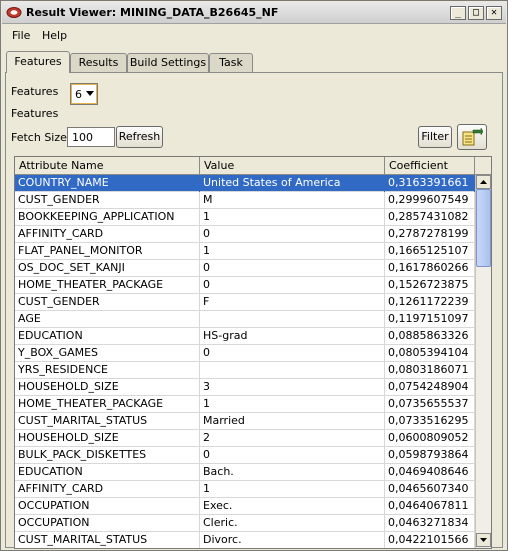  I want to click on table-row: CUST_GENDER F 0,1261172239, so click(245, 302).